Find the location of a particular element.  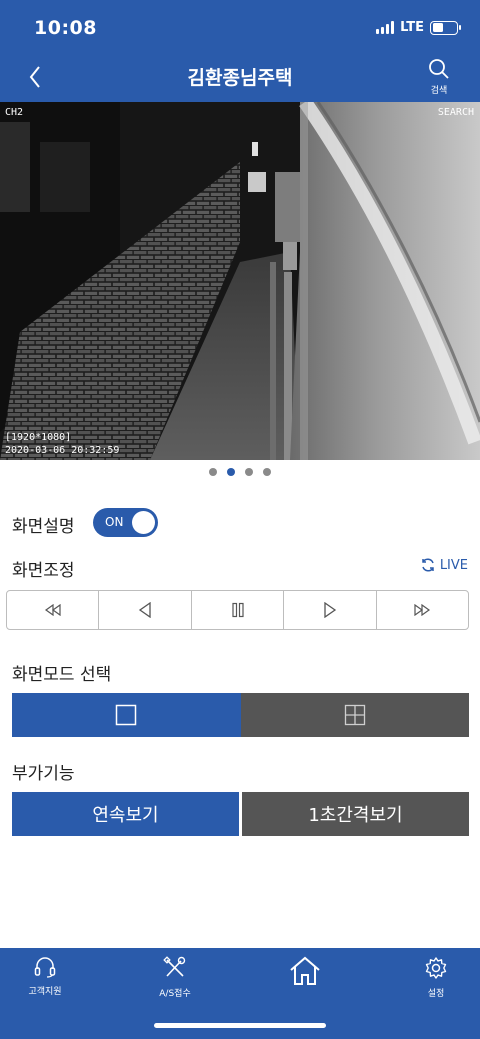

home-icon is located at coordinates (305, 970).